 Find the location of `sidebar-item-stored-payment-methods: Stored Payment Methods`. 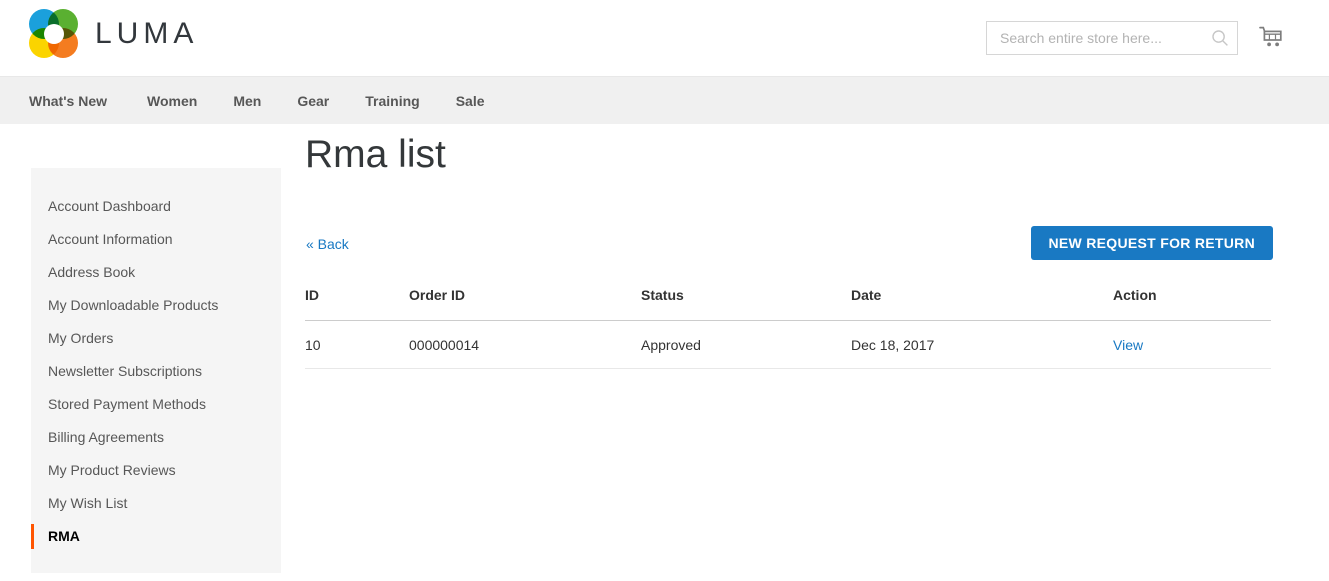

sidebar-item-stored-payment-methods: Stored Payment Methods is located at coordinates (156, 404).